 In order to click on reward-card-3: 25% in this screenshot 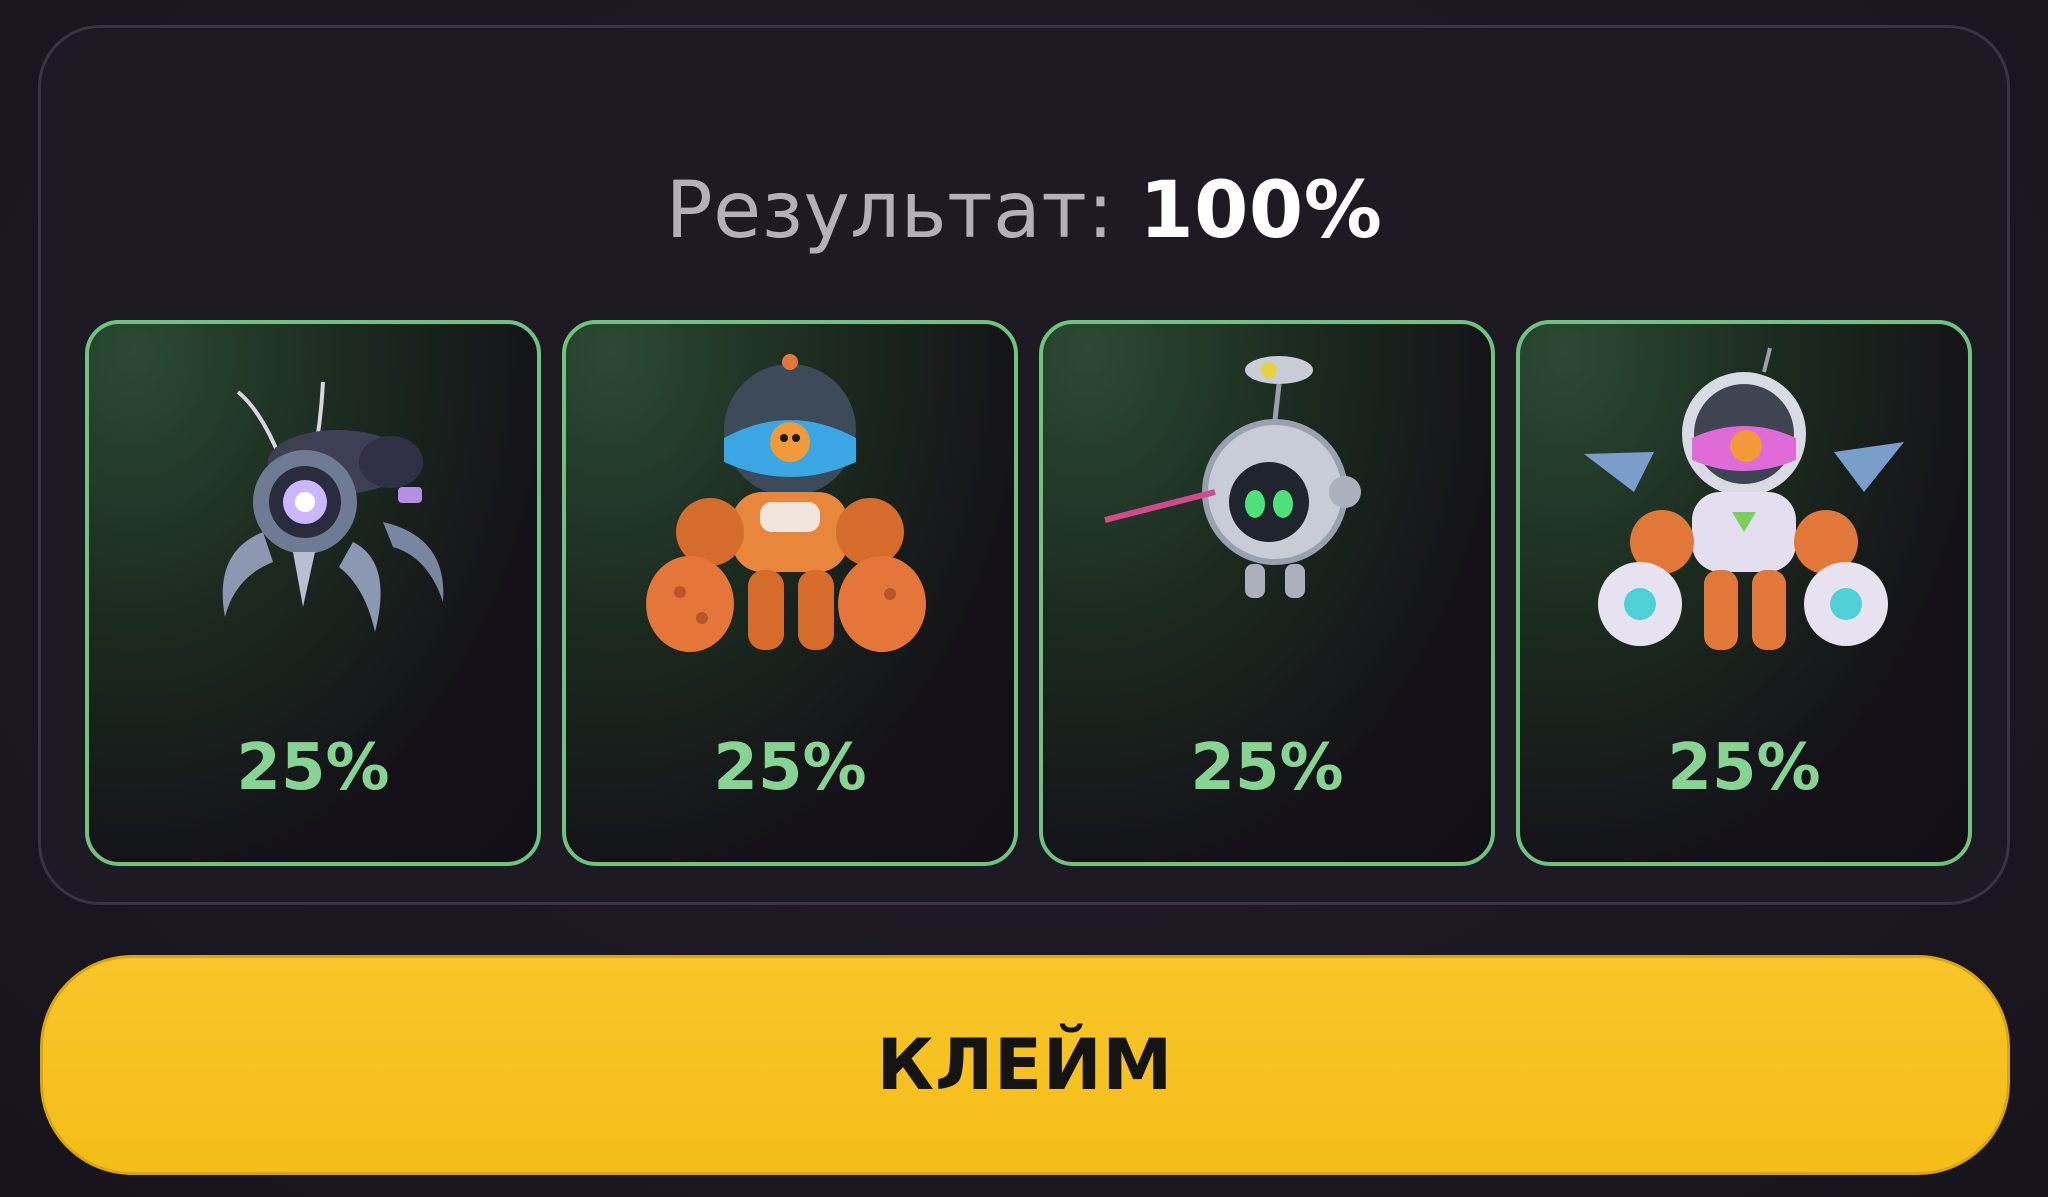, I will do `click(1267, 593)`.